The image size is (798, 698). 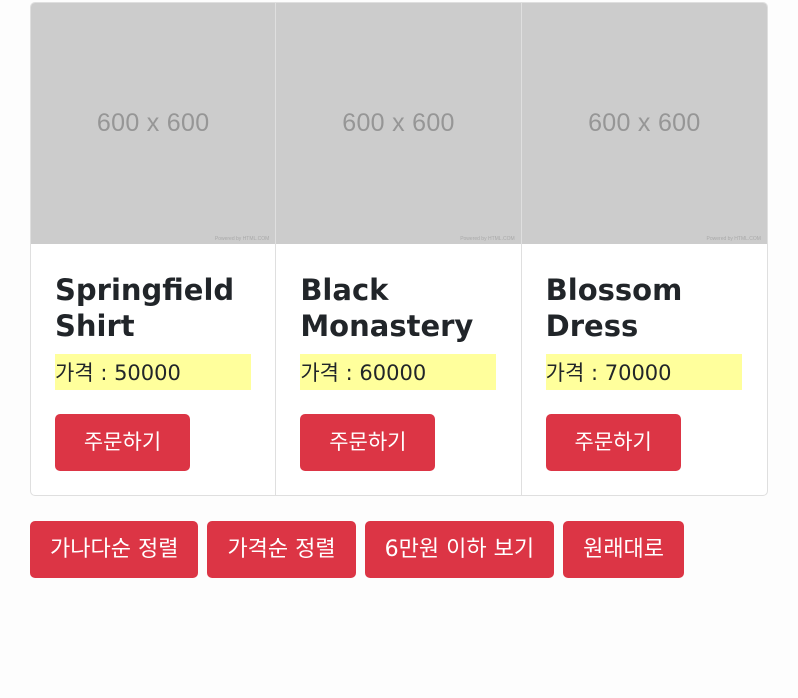 I want to click on product-title-line1: Springfield, so click(x=145, y=290).